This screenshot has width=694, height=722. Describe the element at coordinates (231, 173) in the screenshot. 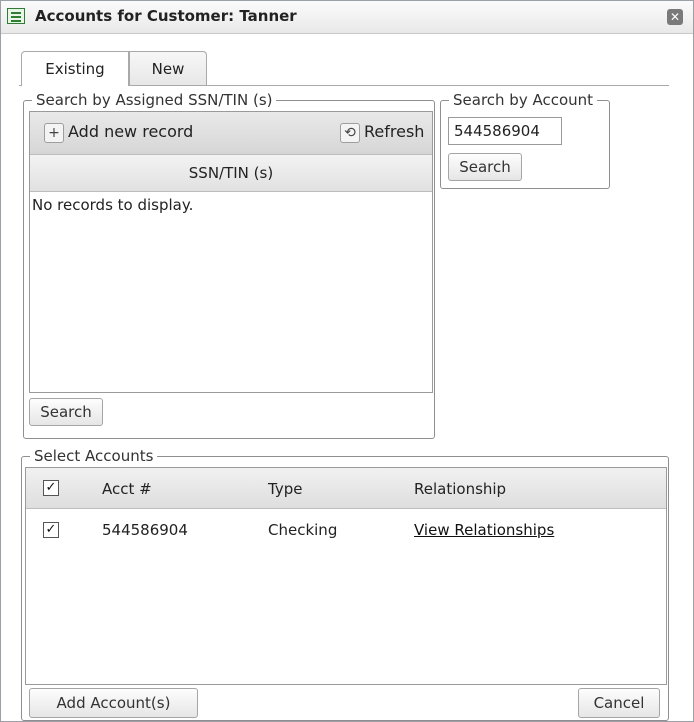

I see `ssn-column-header: SSN/TIN (s)` at that location.